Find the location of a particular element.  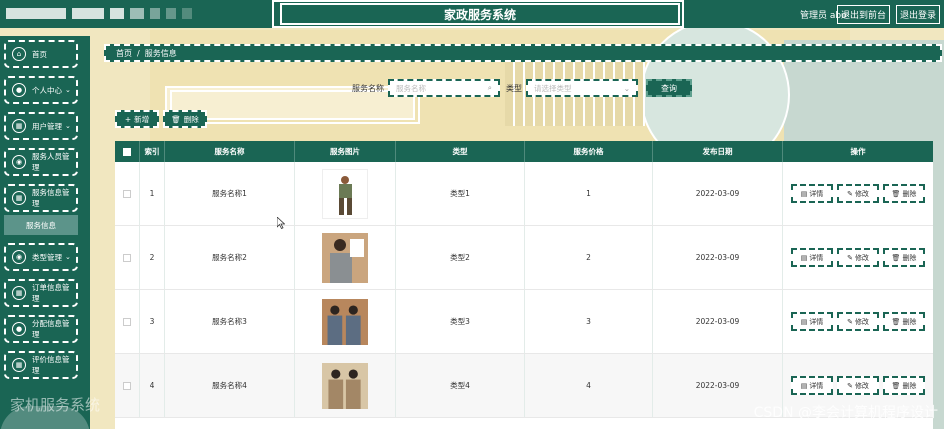

user-icon: ● is located at coordinates (19, 90).